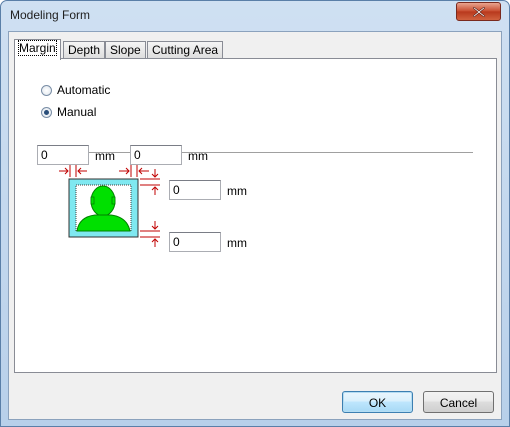 The width and height of the screenshot is (510, 427). I want to click on right-margin-unit: mm, so click(198, 156).